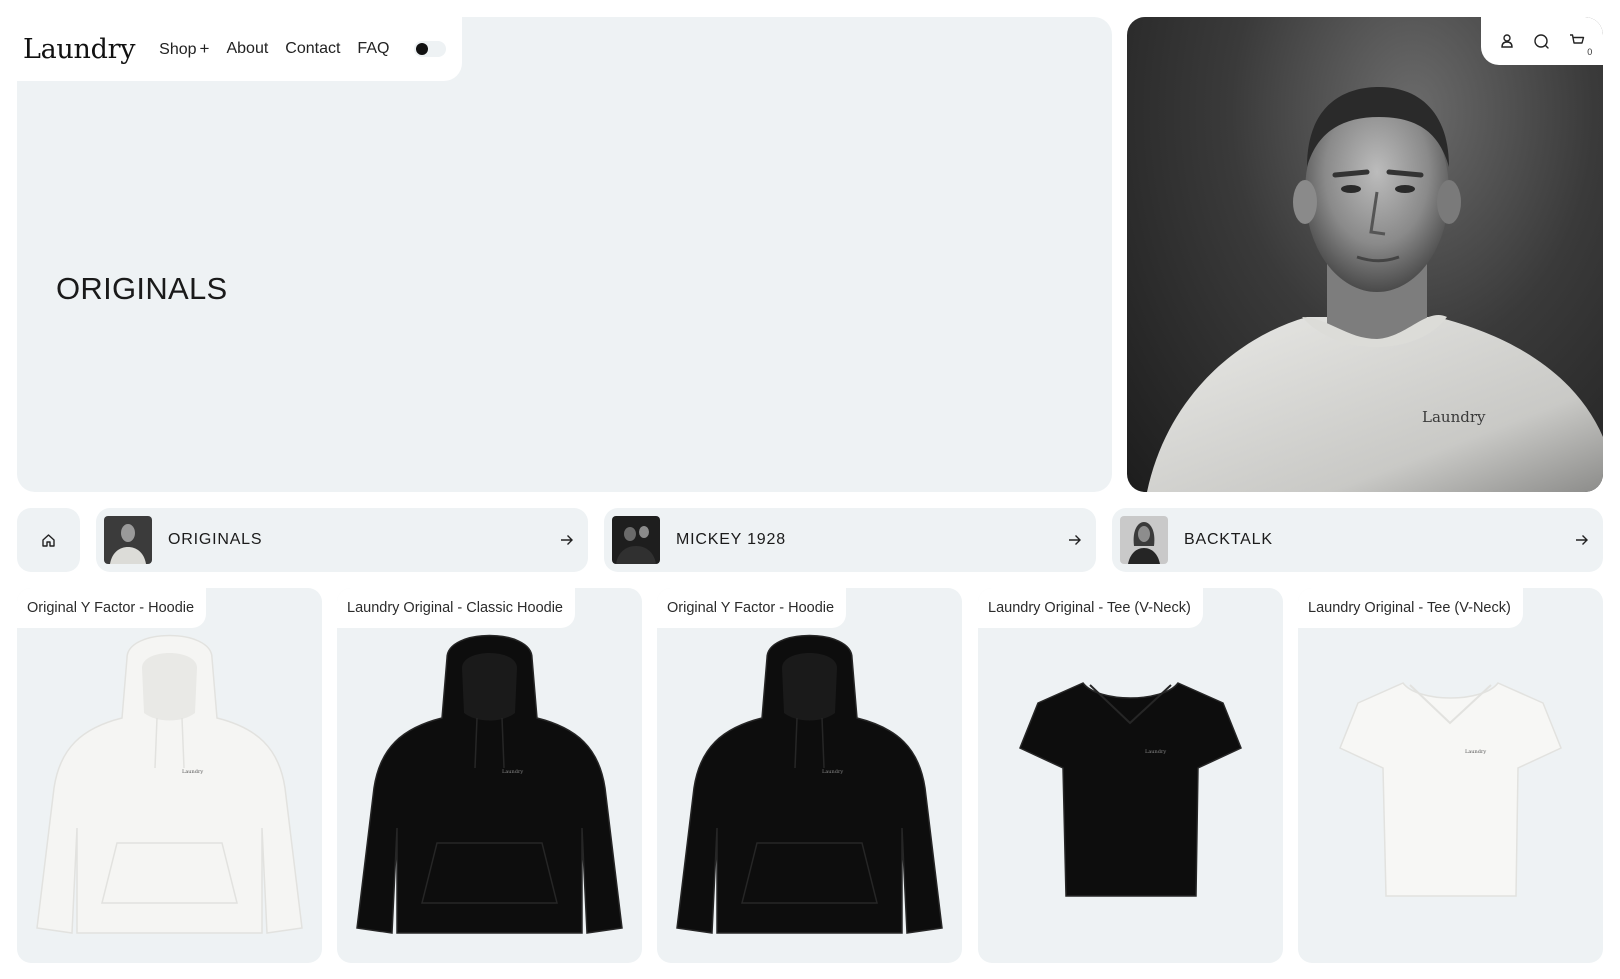  Describe the element at coordinates (1375, 289) in the screenshot. I see `hero-portrait: Laundry` at that location.